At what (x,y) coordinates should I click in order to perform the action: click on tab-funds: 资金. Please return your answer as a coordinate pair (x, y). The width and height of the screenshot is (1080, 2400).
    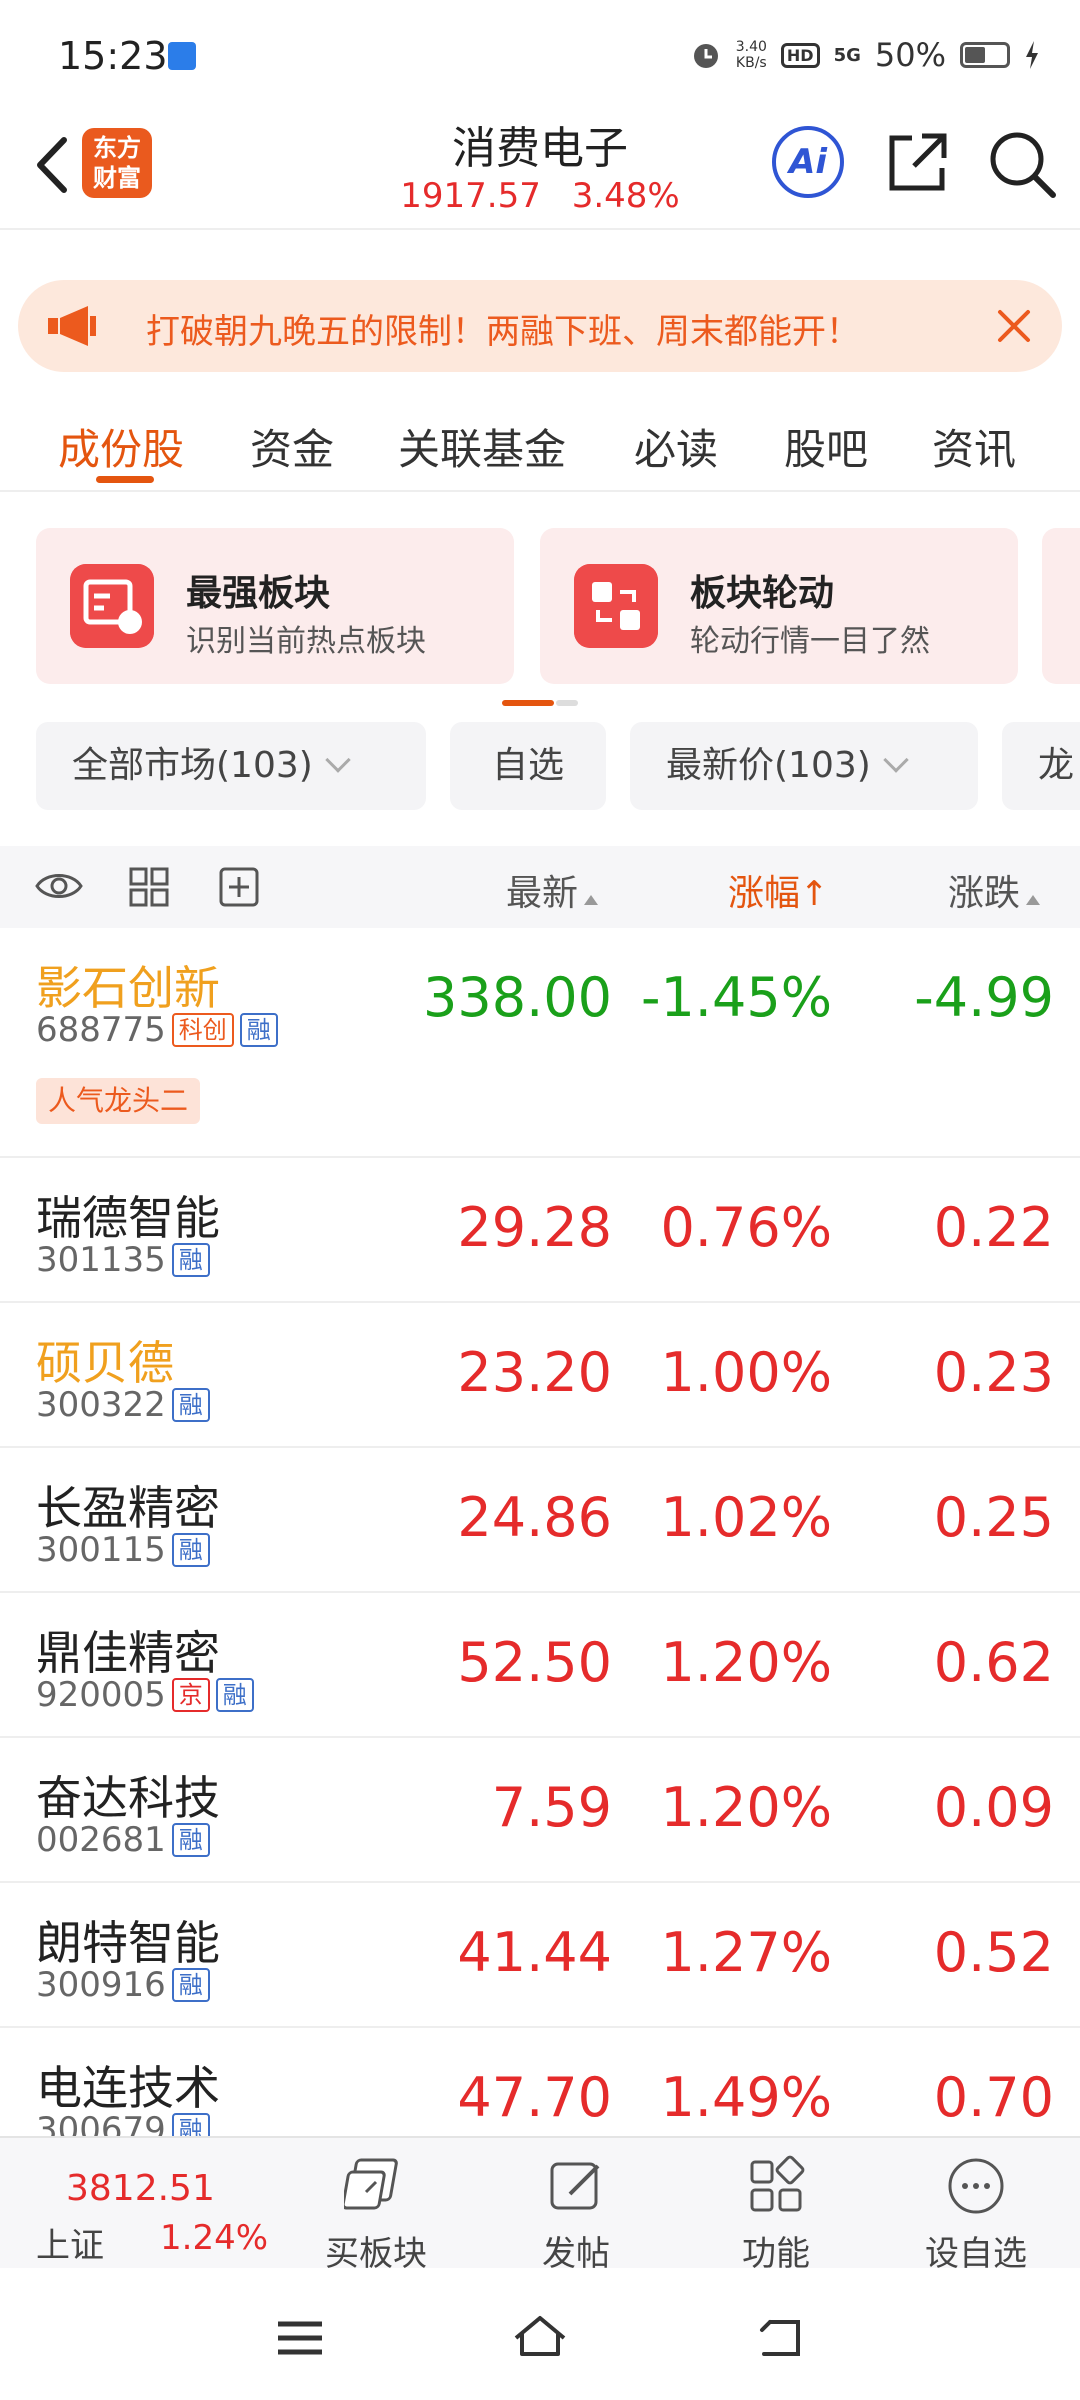
    Looking at the image, I should click on (292, 446).